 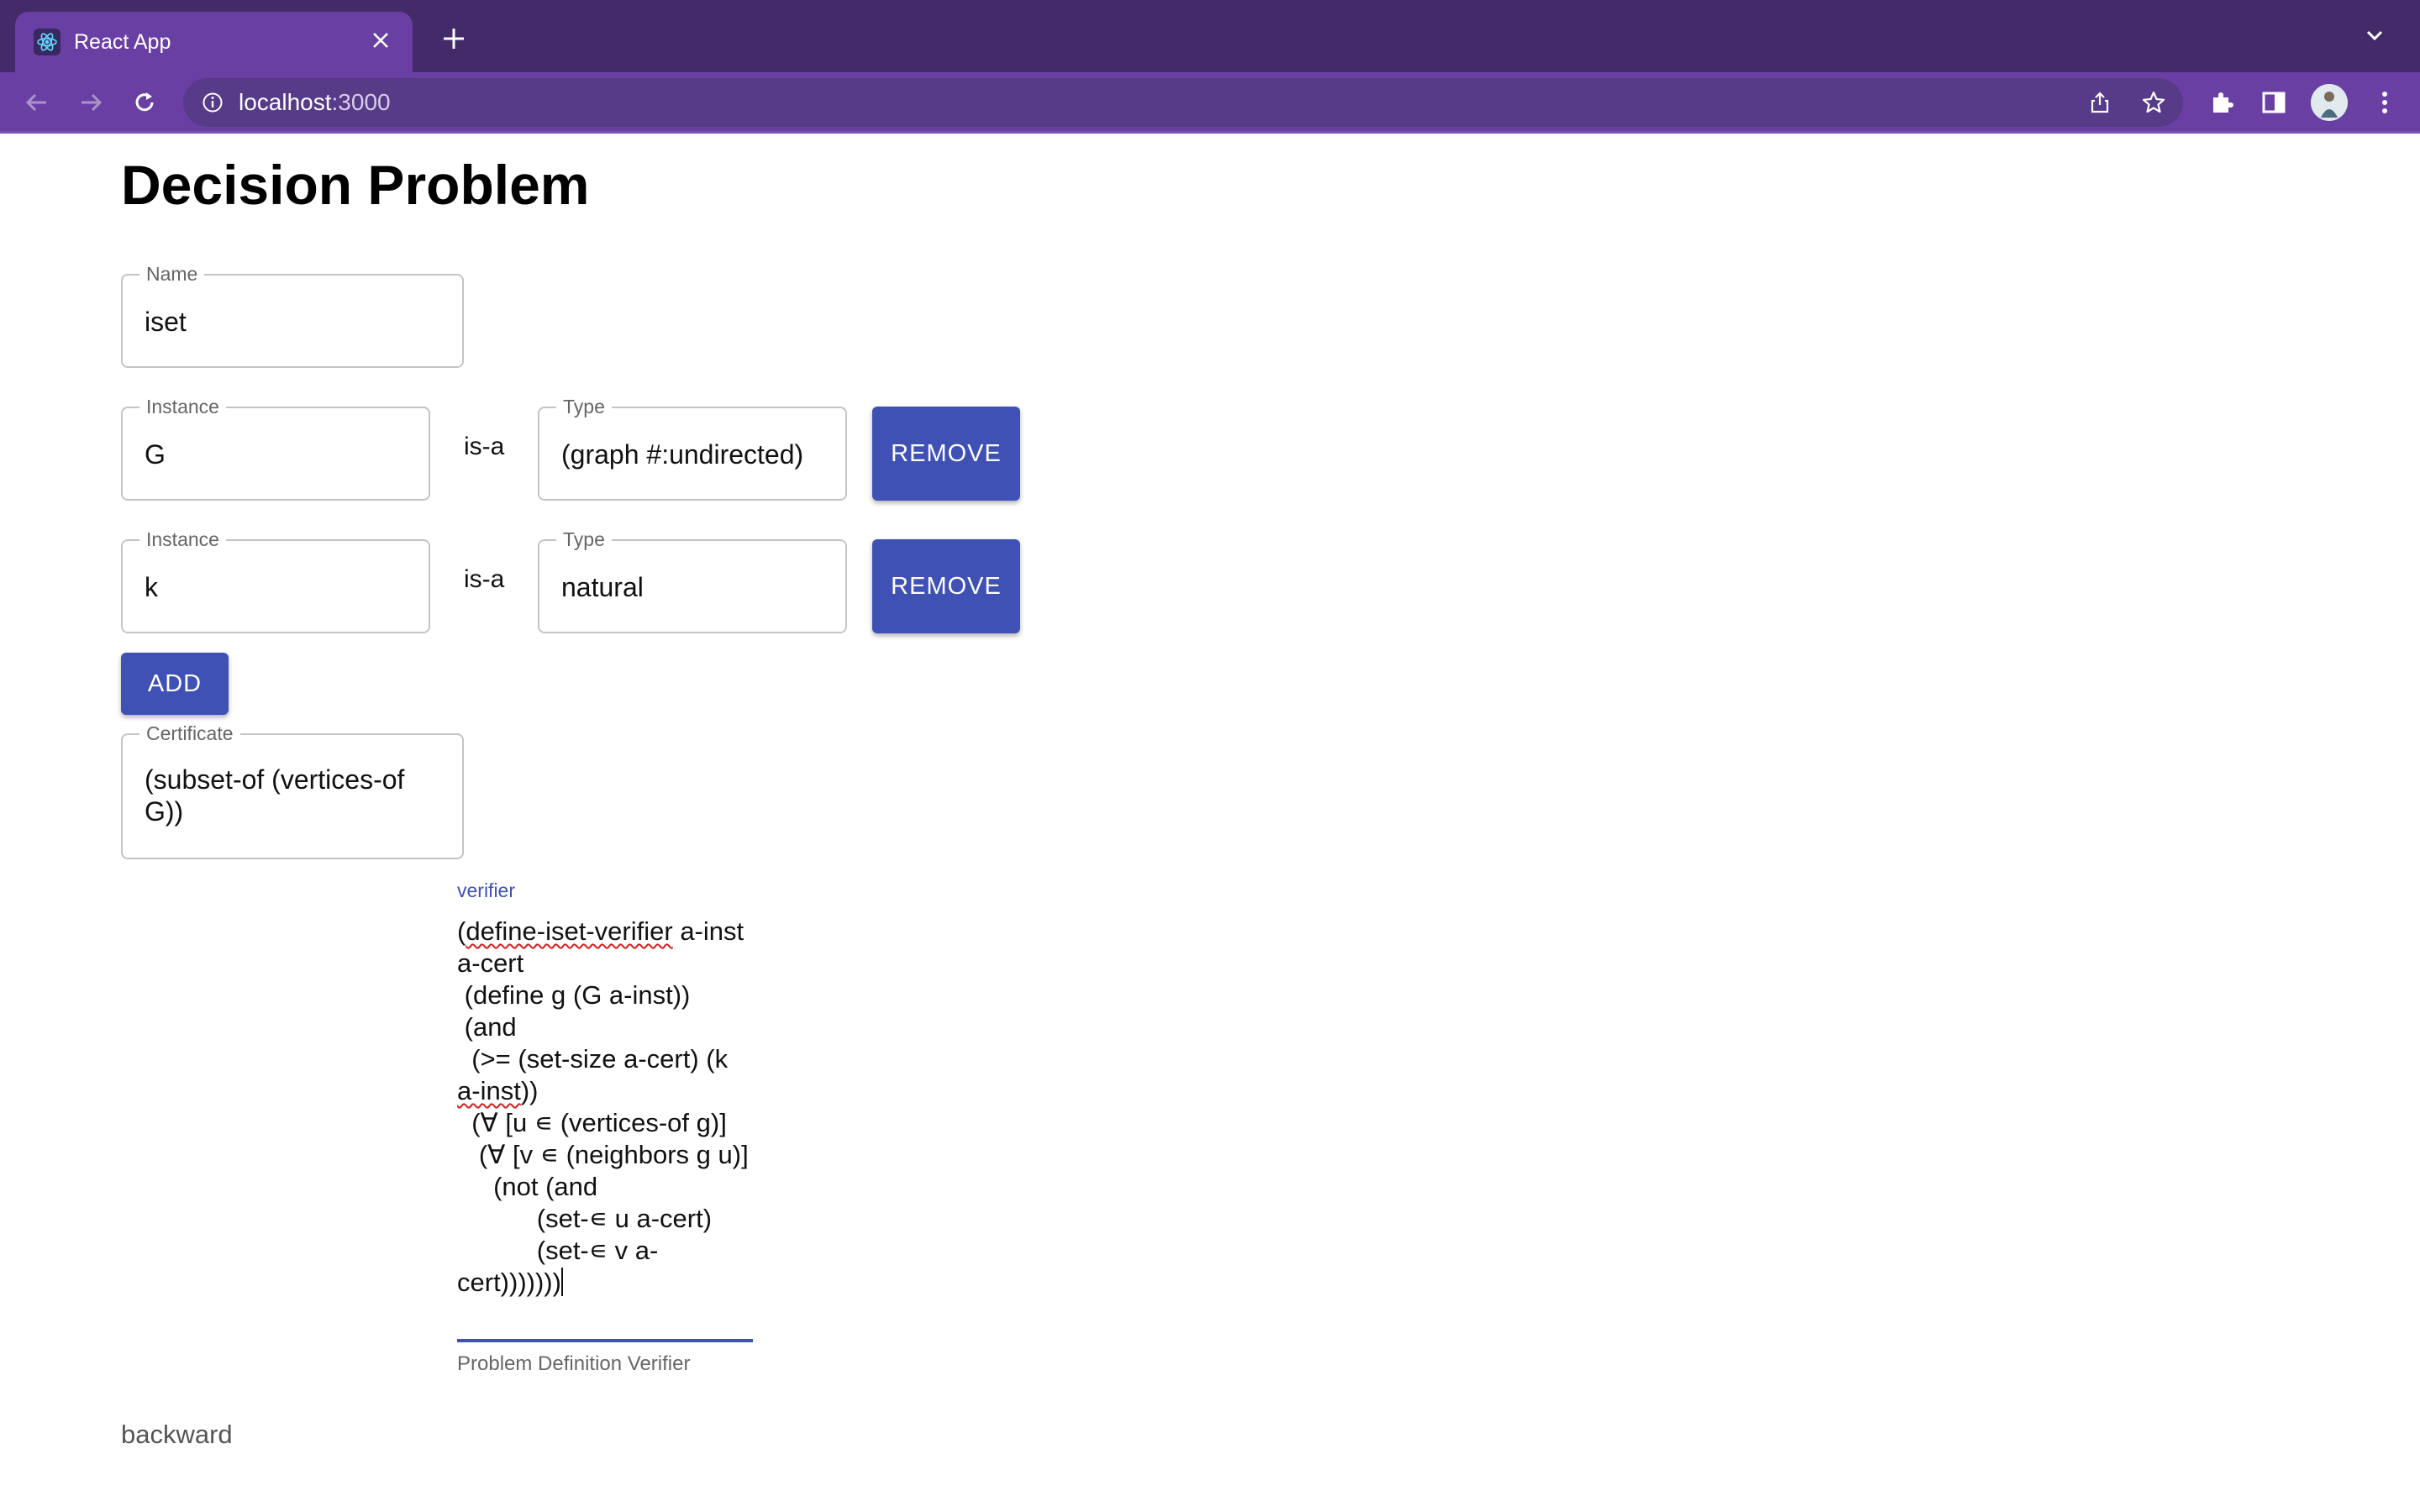 What do you see at coordinates (2100, 102) in the screenshot?
I see `share-icon` at bounding box center [2100, 102].